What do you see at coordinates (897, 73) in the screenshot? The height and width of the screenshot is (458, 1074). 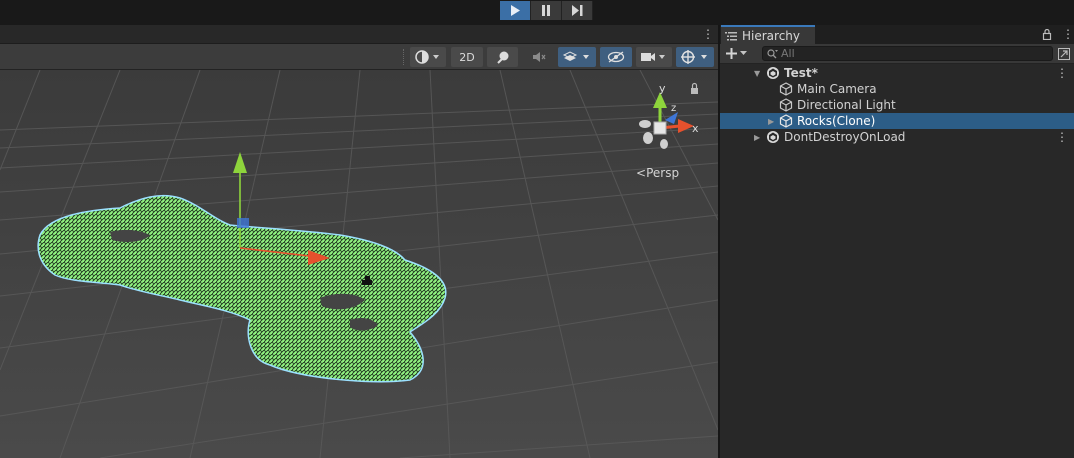 I see `list-item-test-scene: ▼ Test* ⋮` at bounding box center [897, 73].